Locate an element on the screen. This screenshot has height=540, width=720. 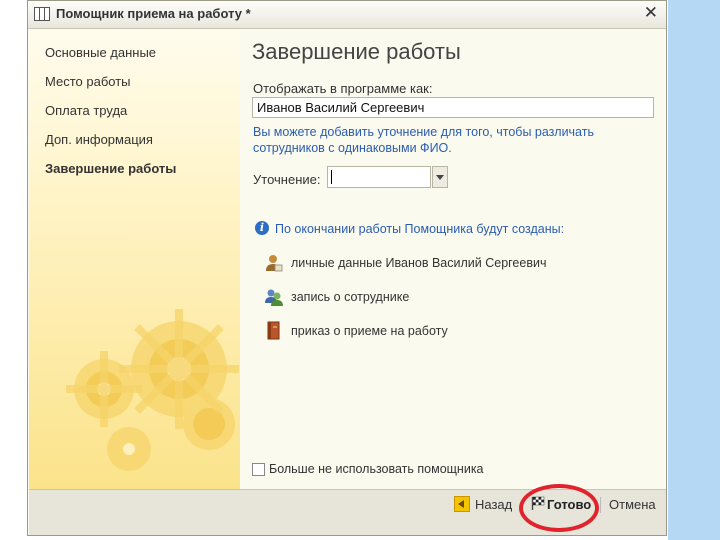
display-name-input is located at coordinates (453, 107).